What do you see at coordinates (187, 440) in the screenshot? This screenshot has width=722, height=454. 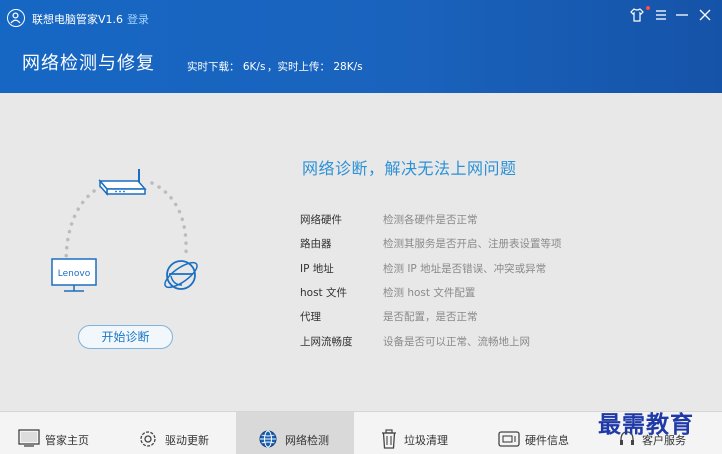 I see `nav-label: 驱动更新` at bounding box center [187, 440].